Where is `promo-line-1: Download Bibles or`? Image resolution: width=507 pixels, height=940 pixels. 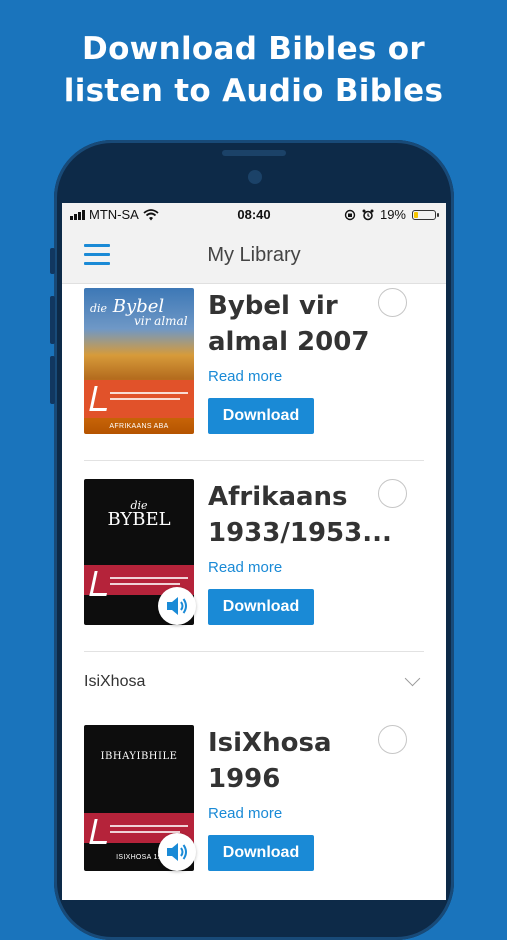 promo-line-1: Download Bibles or is located at coordinates (253, 49).